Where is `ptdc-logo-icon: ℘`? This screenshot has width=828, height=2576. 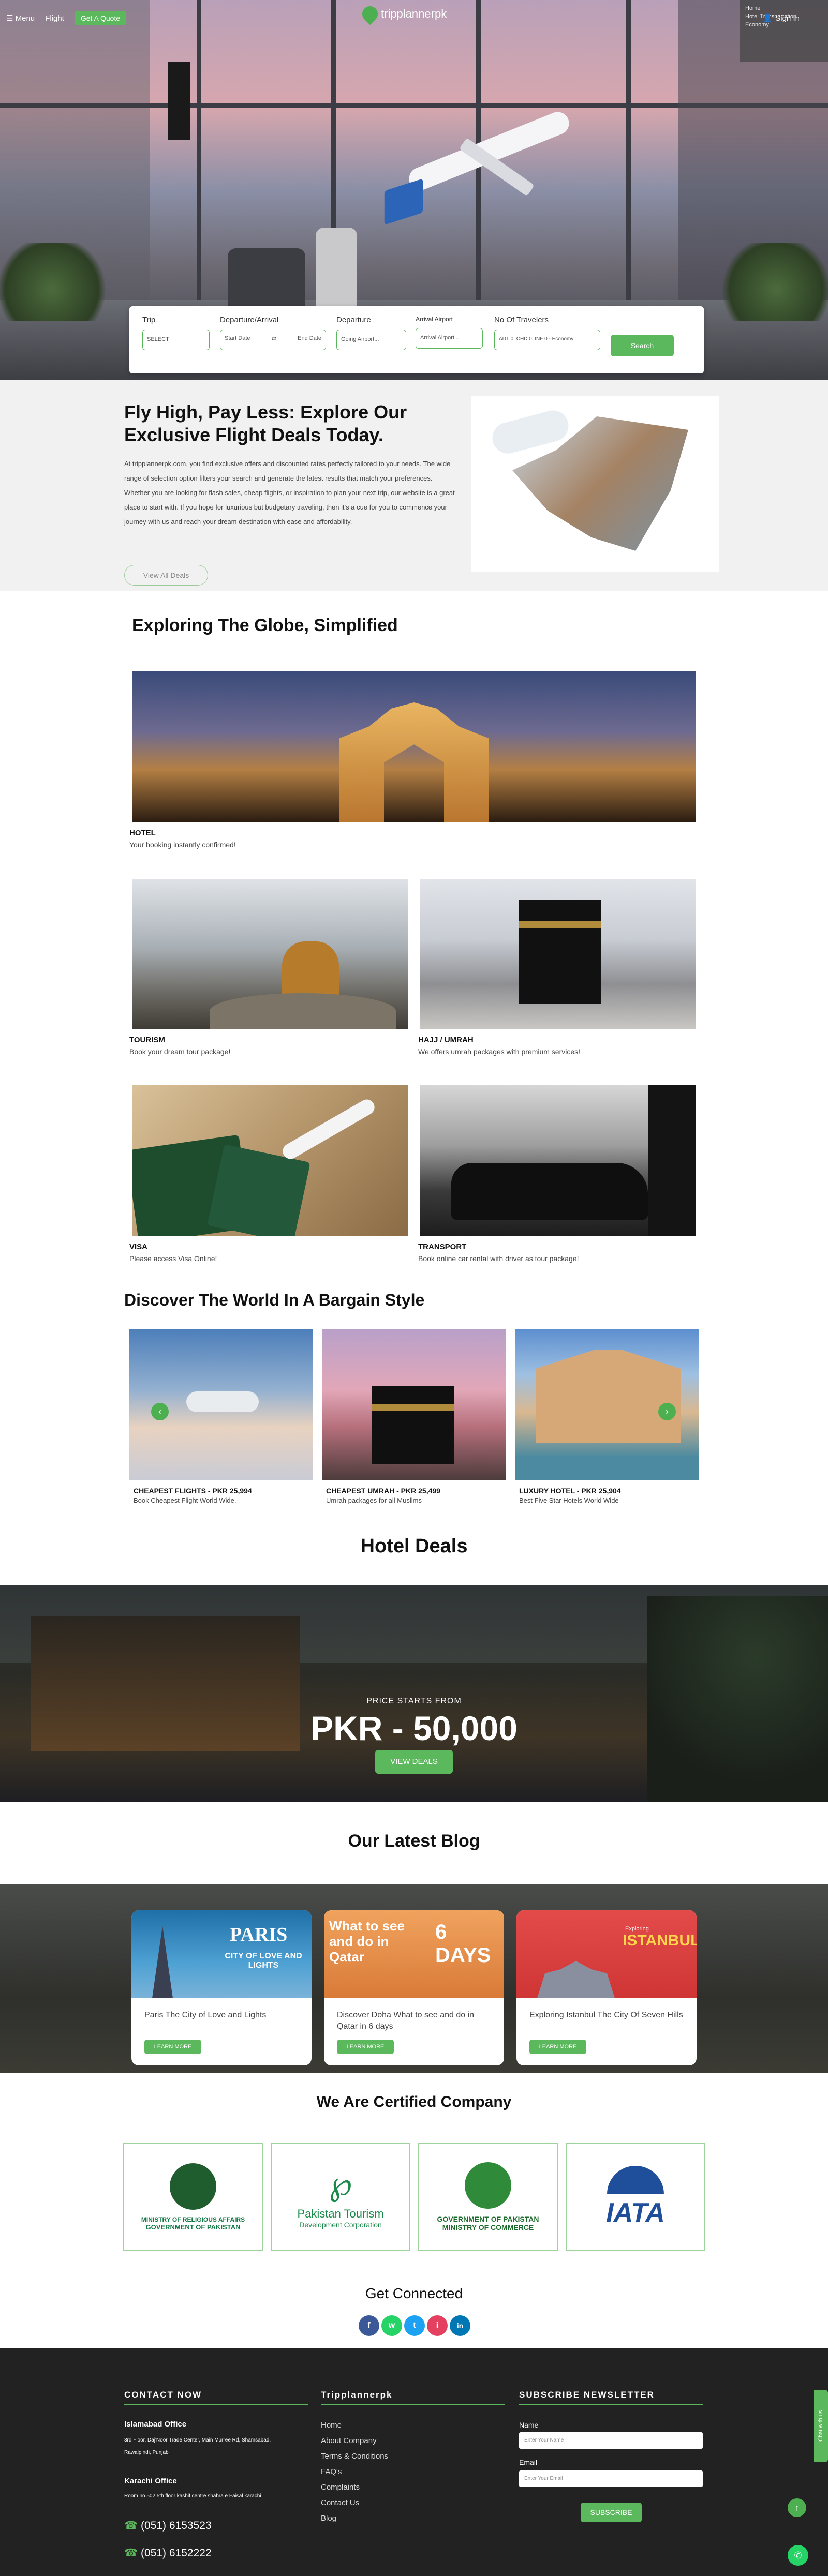
ptdc-logo-icon: ℘ is located at coordinates (340, 2183).